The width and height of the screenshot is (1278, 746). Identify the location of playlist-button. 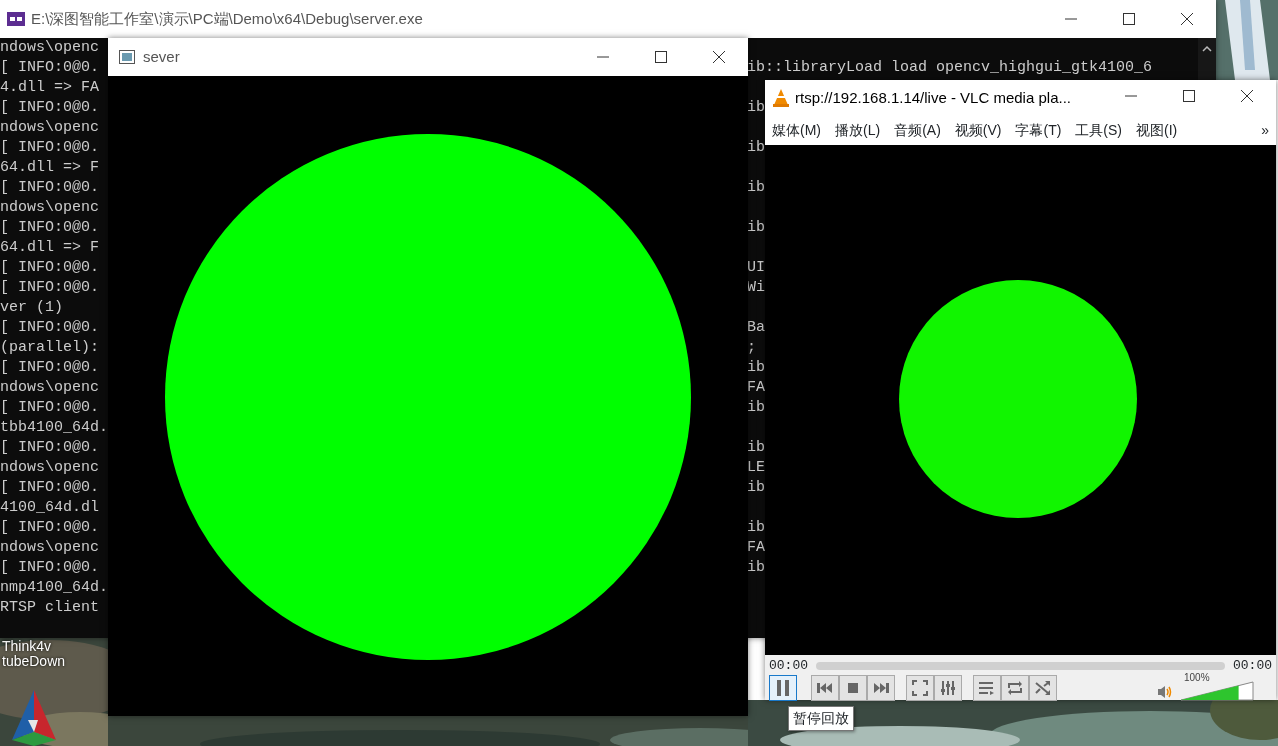
(987, 688).